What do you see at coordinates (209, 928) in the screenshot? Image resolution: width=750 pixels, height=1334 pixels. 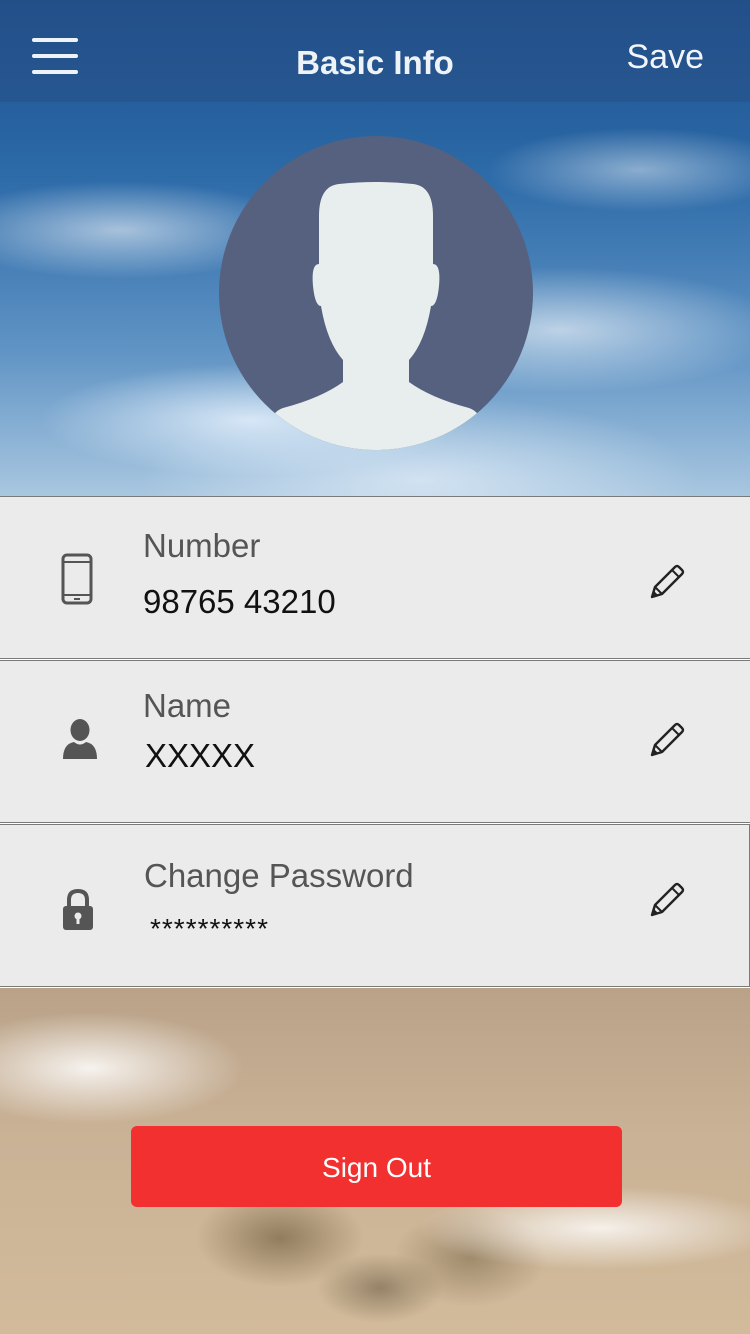 I see `field-value: **********` at bounding box center [209, 928].